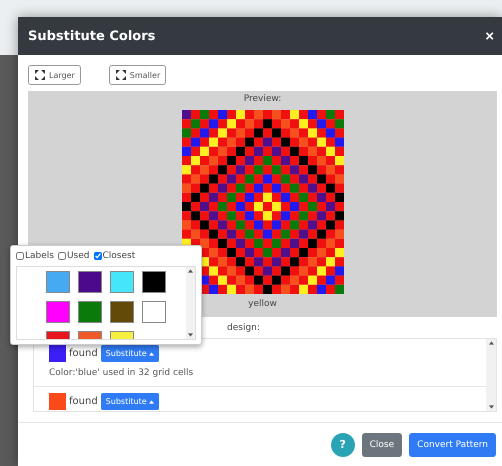 Image resolution: width=502 pixels, height=466 pixels. I want to click on zoom-button: Smaller, so click(137, 75).